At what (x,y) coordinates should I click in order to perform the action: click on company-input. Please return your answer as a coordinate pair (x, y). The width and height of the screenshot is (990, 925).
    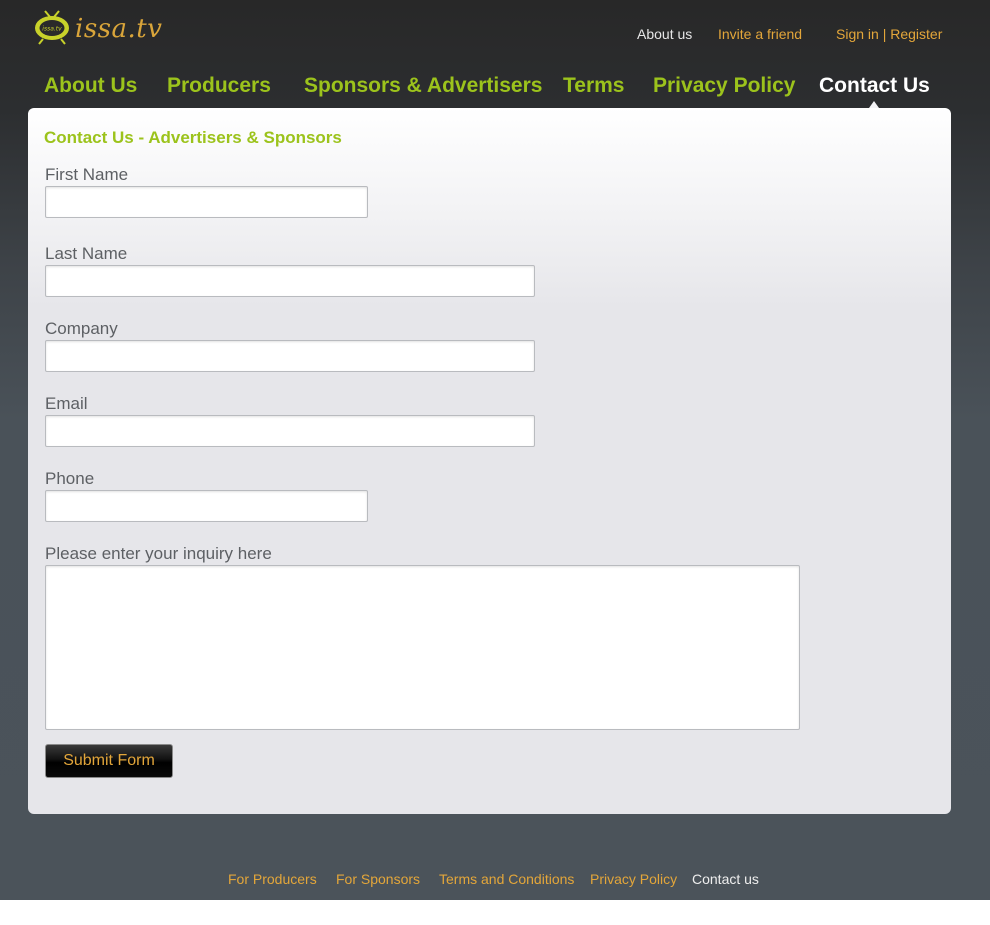
    Looking at the image, I should click on (290, 356).